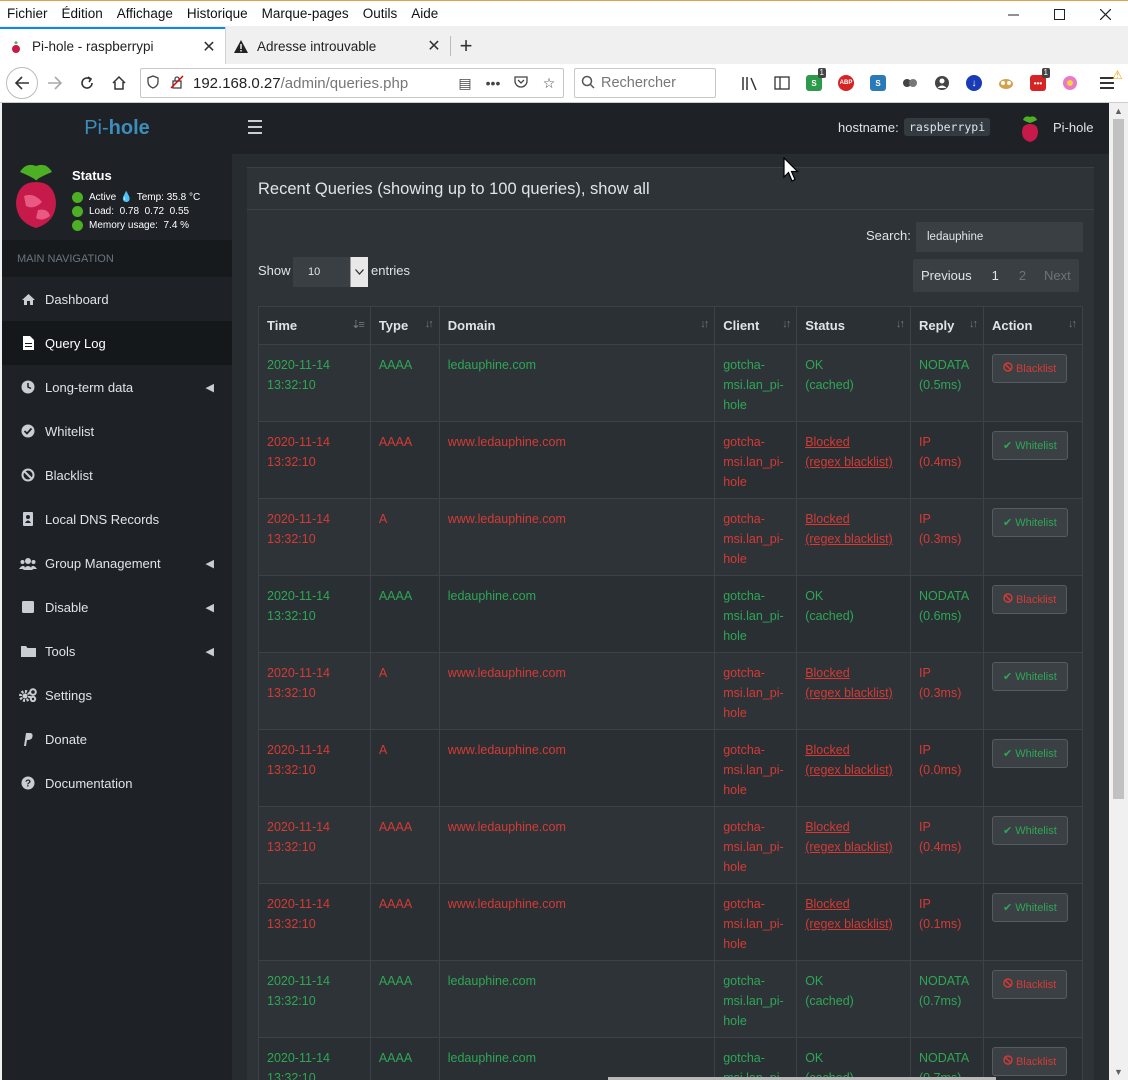 The width and height of the screenshot is (1128, 1080). I want to click on sidebar-item-donate: Donate, so click(117, 739).